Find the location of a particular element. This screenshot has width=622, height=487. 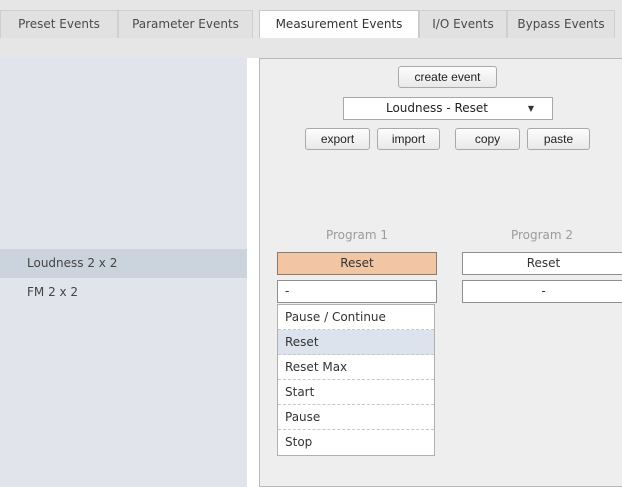

dropdown-item-pause-continue: Pause / Continue is located at coordinates (356, 317).